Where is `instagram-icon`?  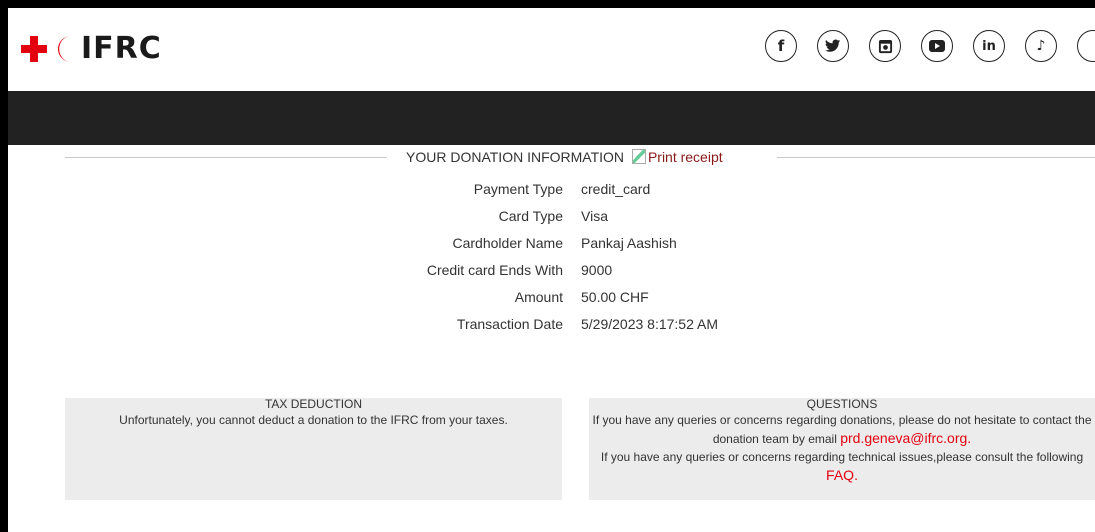
instagram-icon is located at coordinates (885, 46).